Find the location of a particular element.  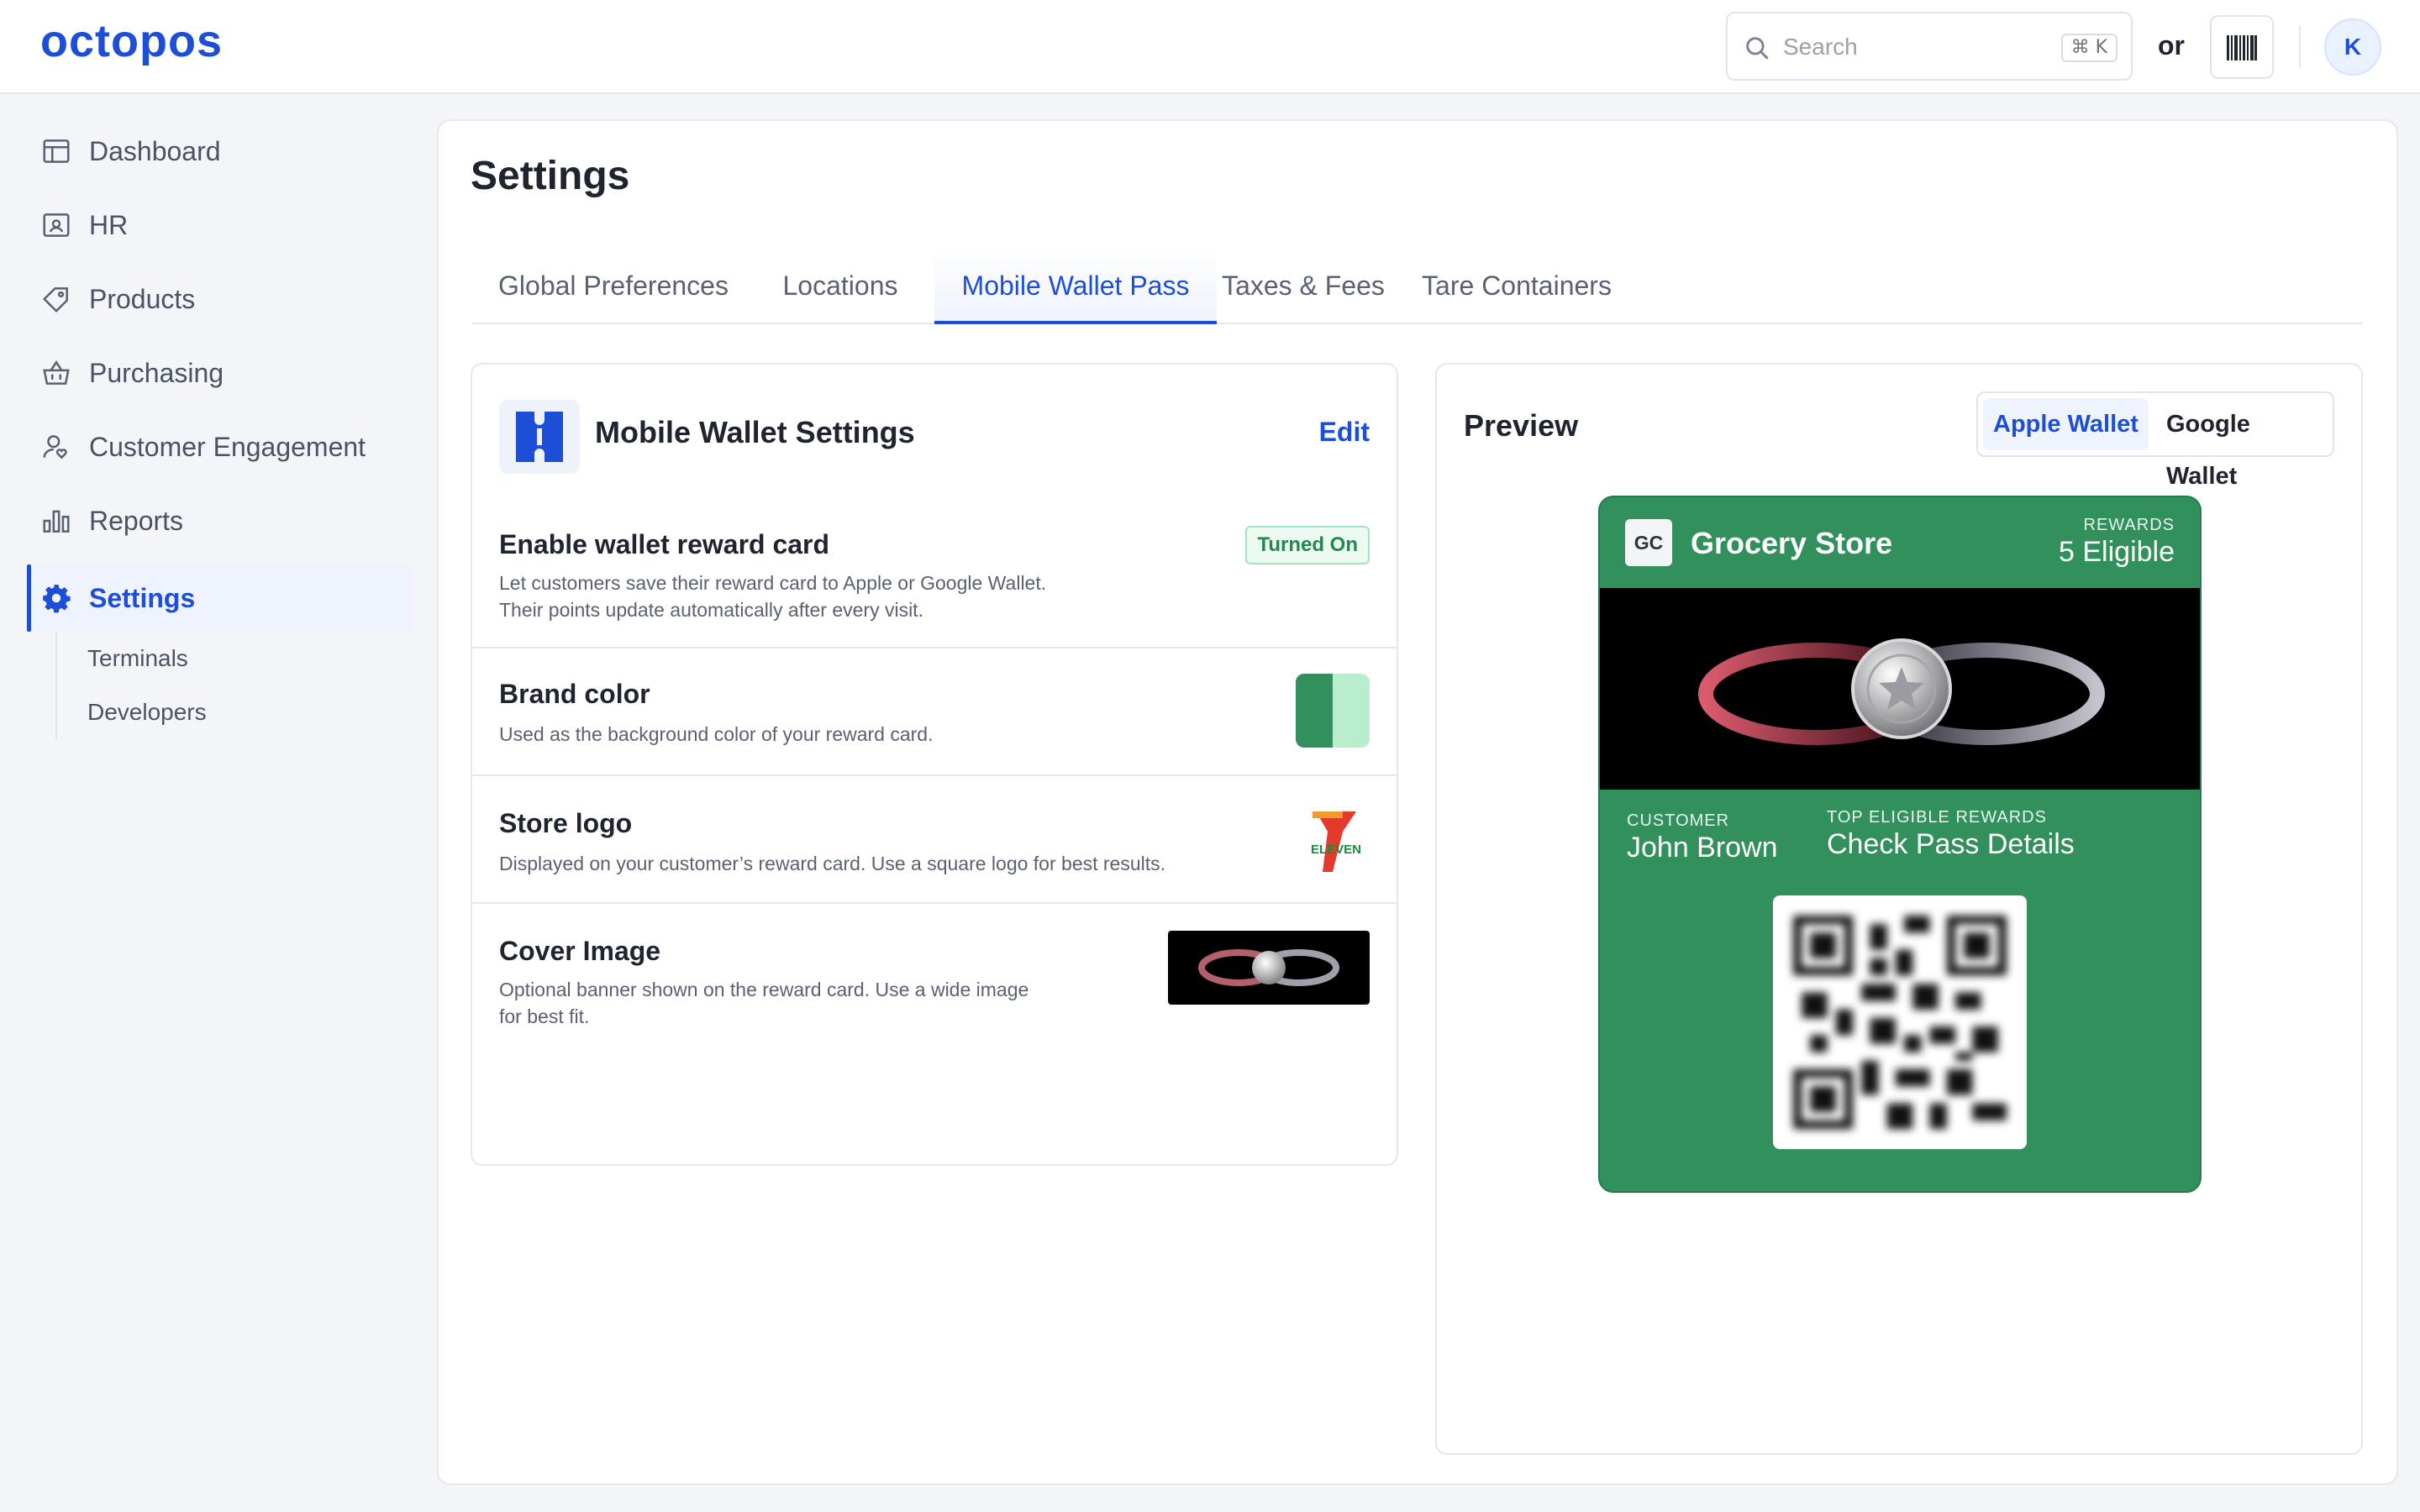

sidebar-item-label: Purchasing is located at coordinates (157, 372).